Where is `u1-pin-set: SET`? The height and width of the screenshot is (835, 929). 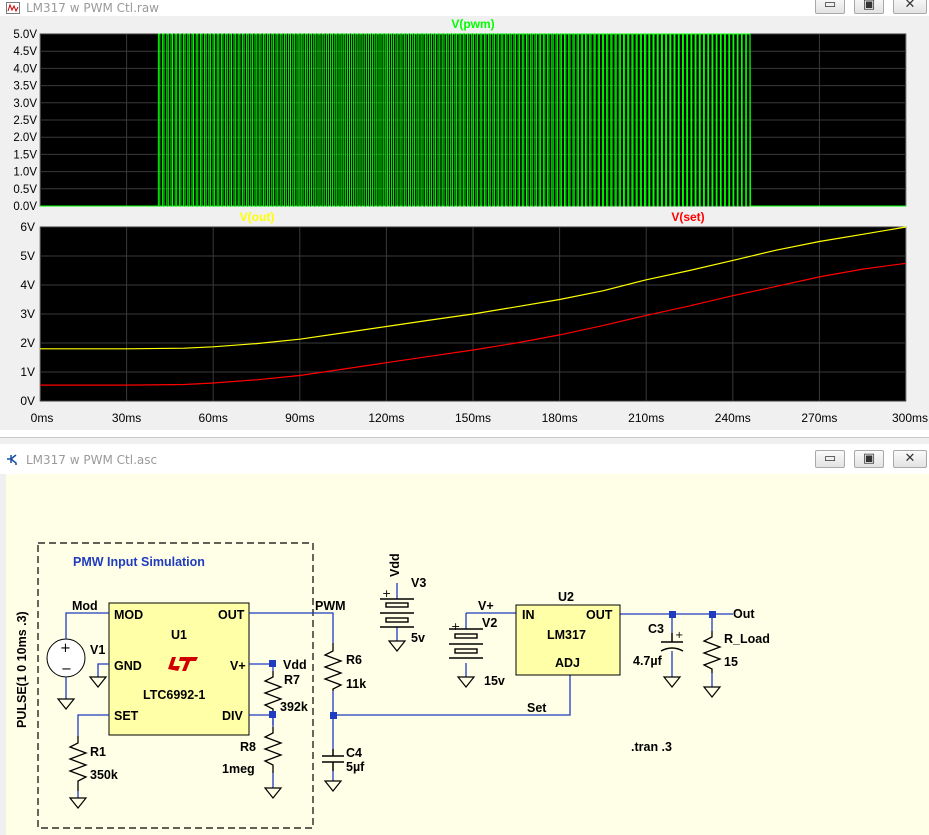
u1-pin-set: SET is located at coordinates (126, 716).